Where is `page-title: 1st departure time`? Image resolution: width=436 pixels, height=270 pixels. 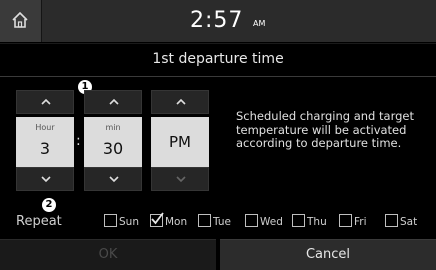 page-title: 1st departure time is located at coordinates (218, 59).